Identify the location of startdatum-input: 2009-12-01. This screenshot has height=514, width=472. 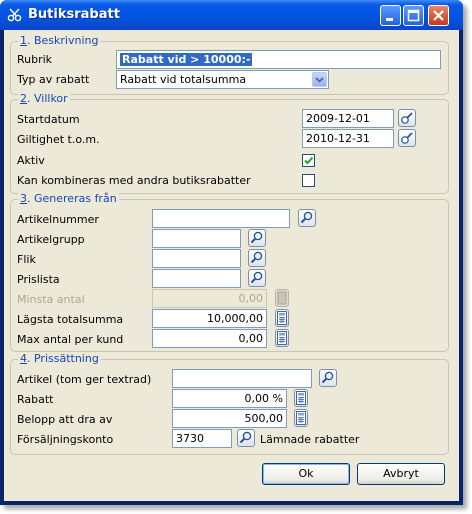
(348, 118).